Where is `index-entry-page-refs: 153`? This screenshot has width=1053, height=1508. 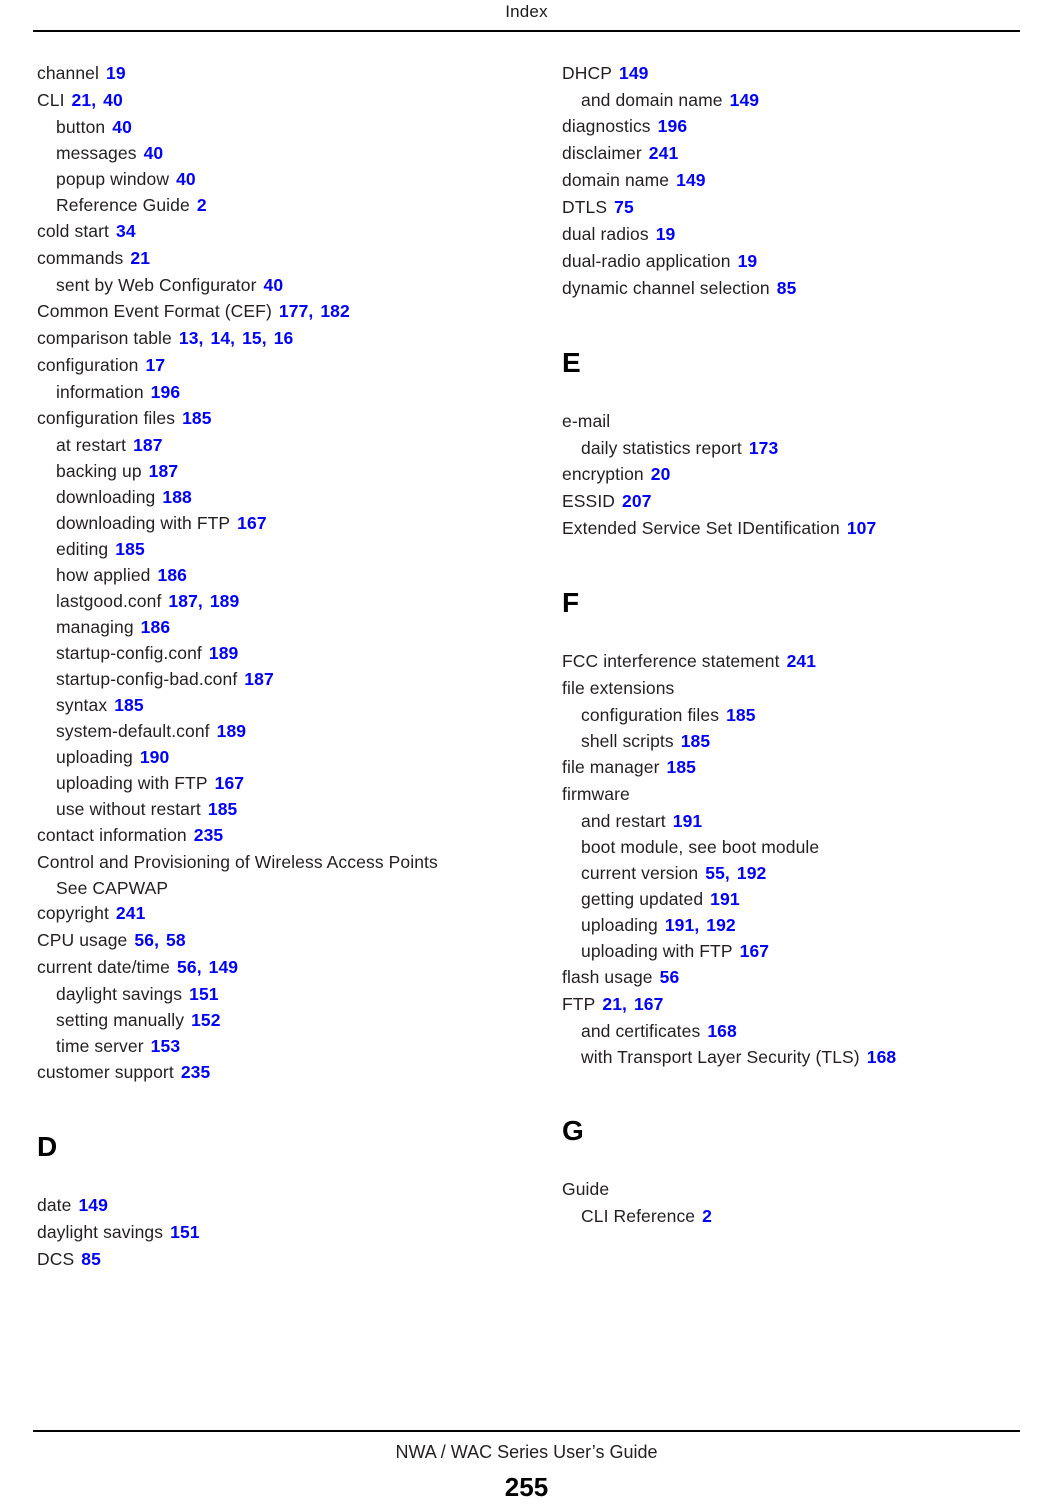
index-entry-page-refs: 153 is located at coordinates (166, 1046).